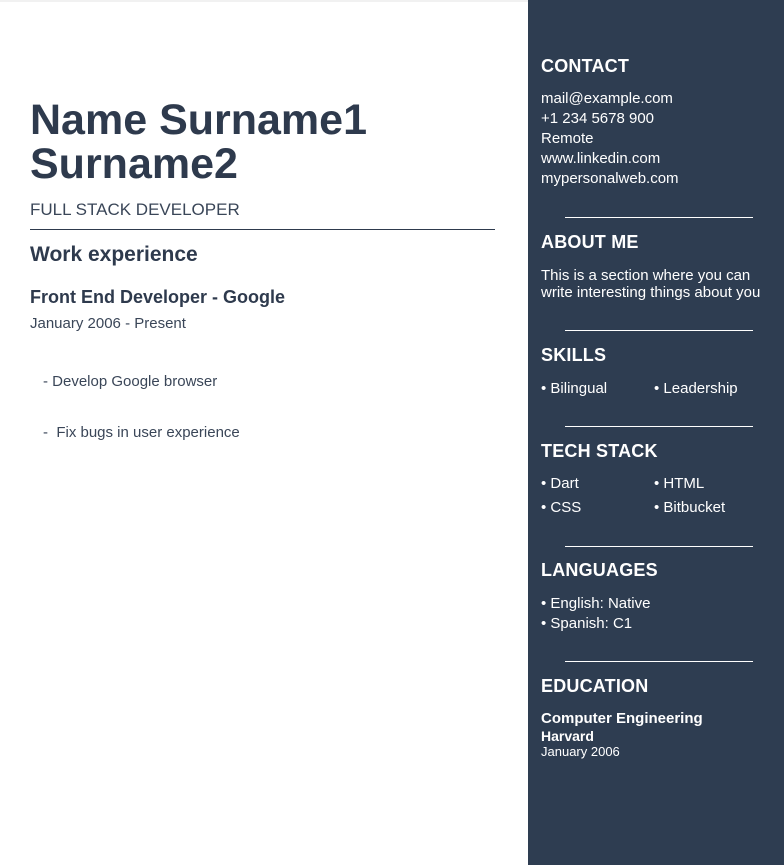  I want to click on contact-phone: +1 234 5678 900, so click(598, 118).